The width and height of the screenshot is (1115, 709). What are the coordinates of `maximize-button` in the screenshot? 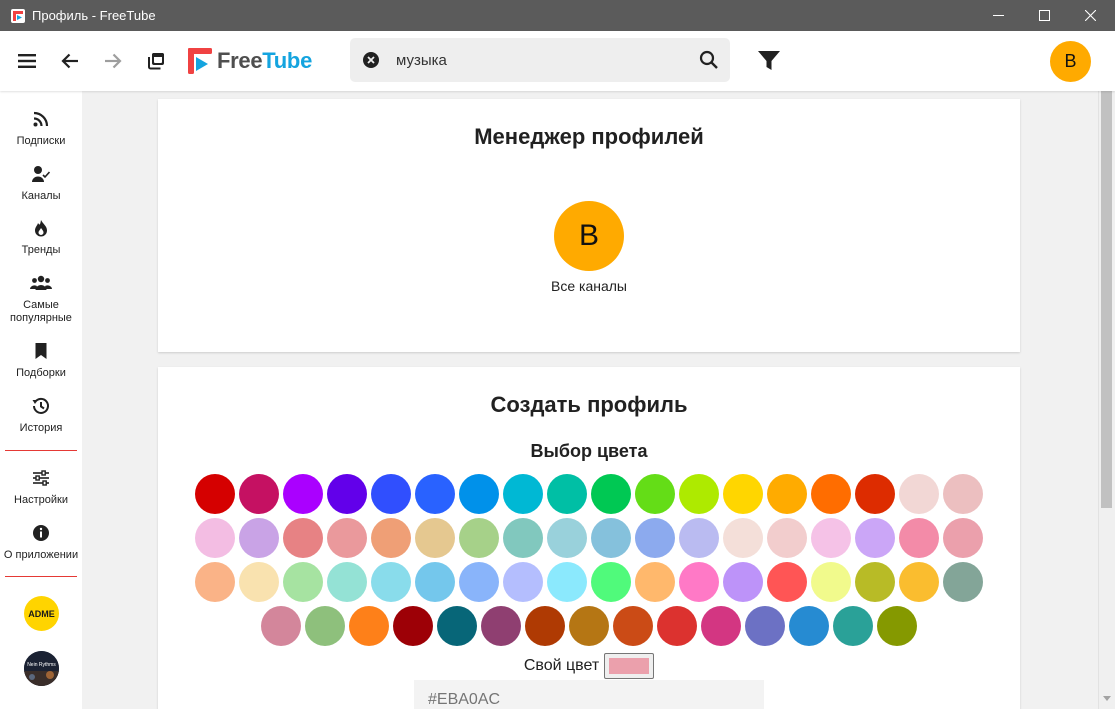 It's located at (1044, 15).